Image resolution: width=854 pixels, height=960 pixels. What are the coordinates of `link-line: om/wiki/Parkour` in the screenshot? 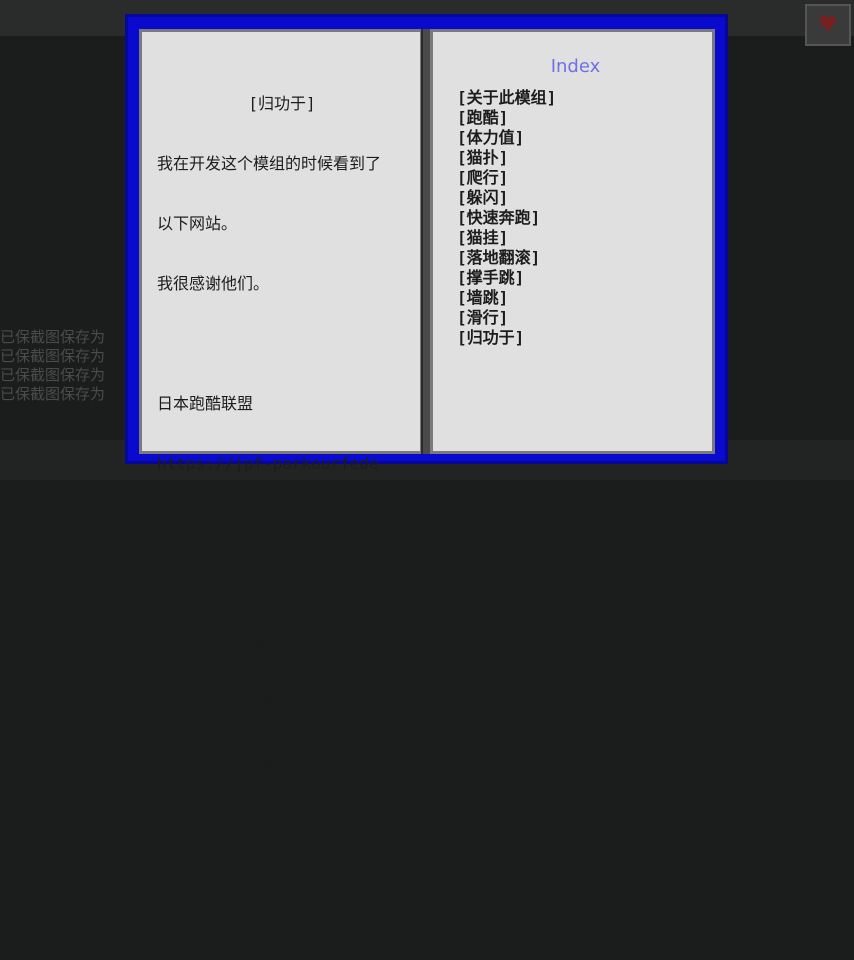 It's located at (229, 763).